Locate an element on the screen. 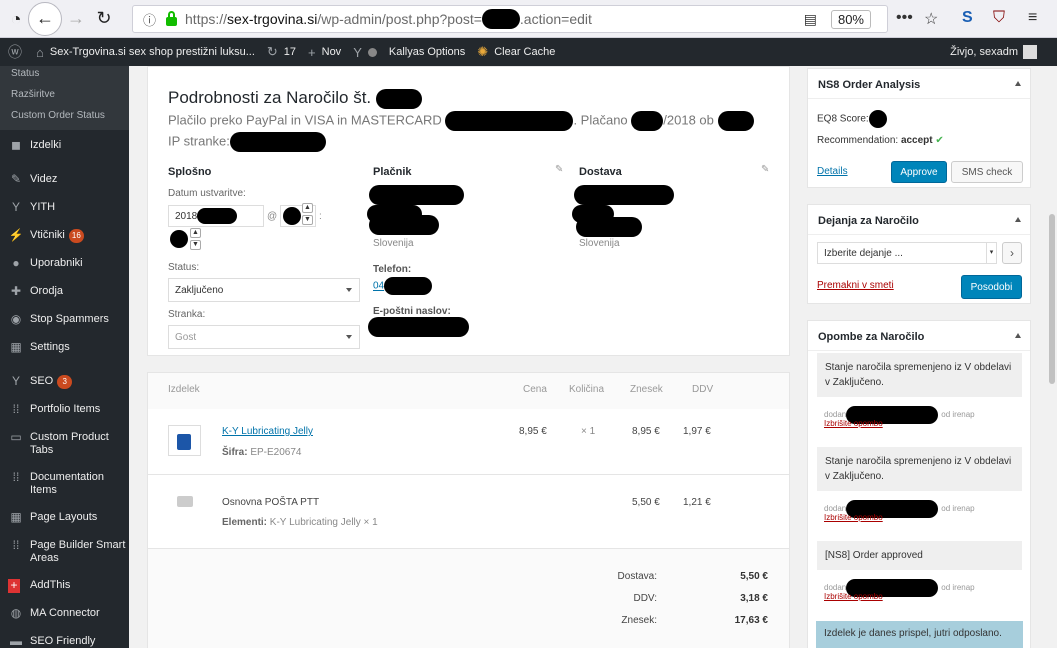 The height and width of the screenshot is (648, 1057). phone-link: 04 is located at coordinates (403, 286).